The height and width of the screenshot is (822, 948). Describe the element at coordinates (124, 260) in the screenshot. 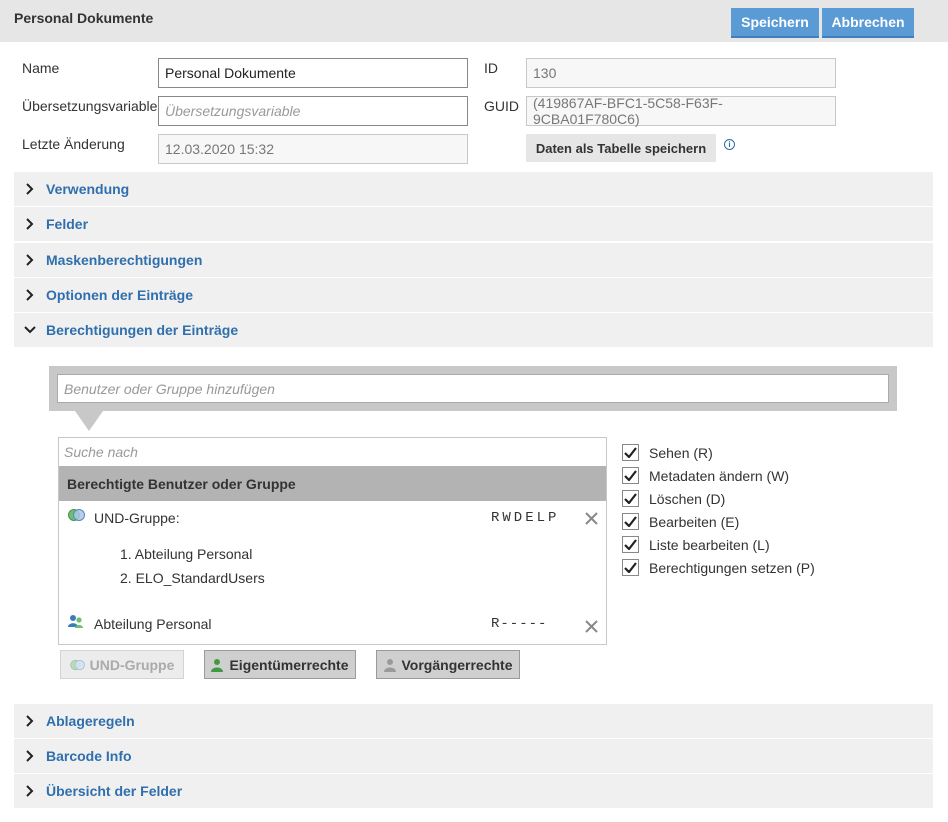

I see `section-label: Maskenberechtigungen` at that location.